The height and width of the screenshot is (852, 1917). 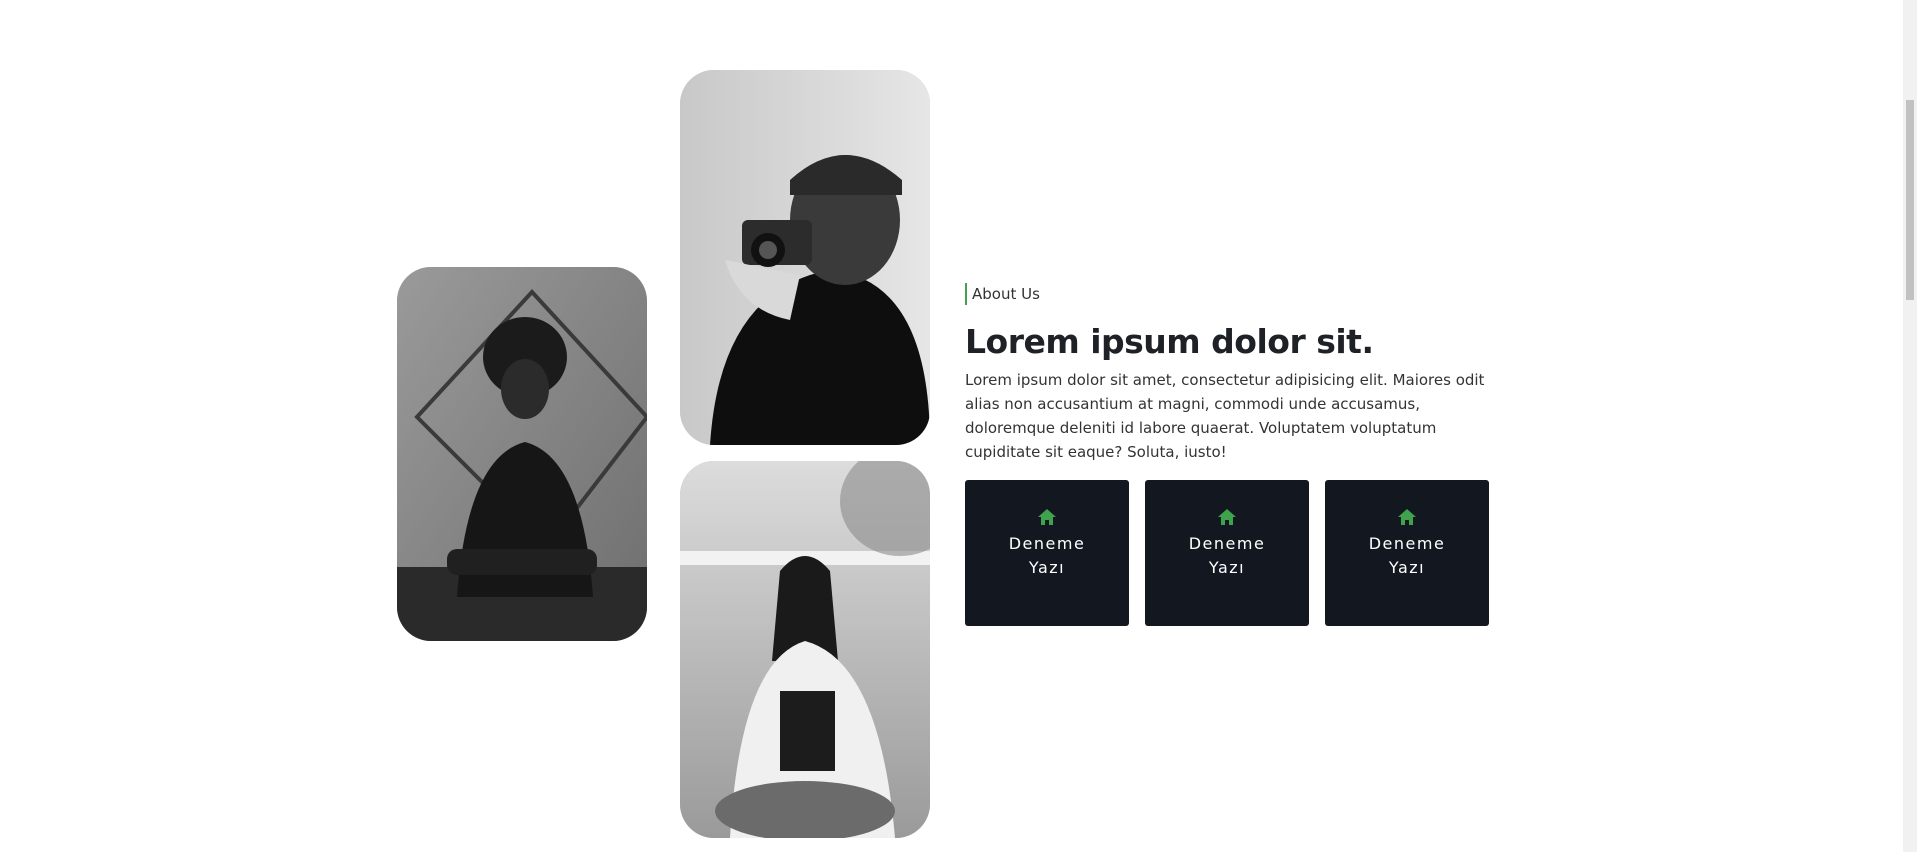 I want to click on woman-sitting-image, so click(x=805, y=649).